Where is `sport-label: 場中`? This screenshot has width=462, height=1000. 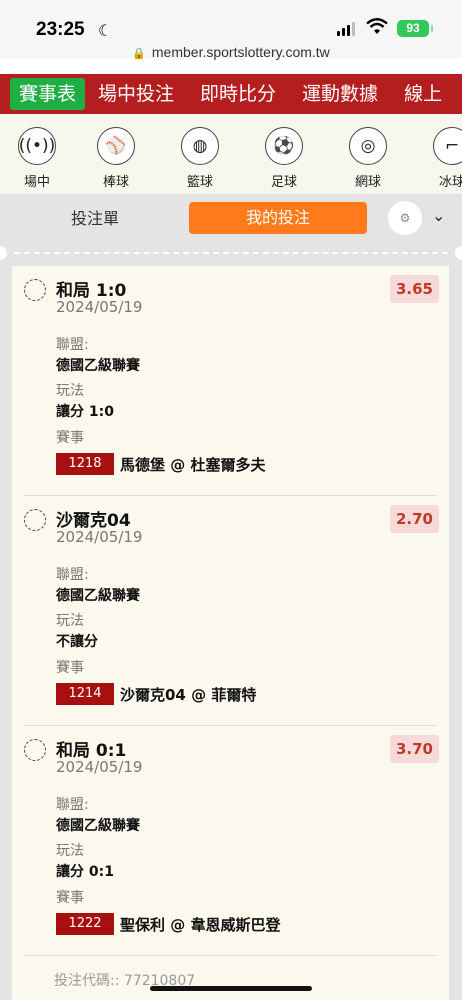 sport-label: 場中 is located at coordinates (36, 182).